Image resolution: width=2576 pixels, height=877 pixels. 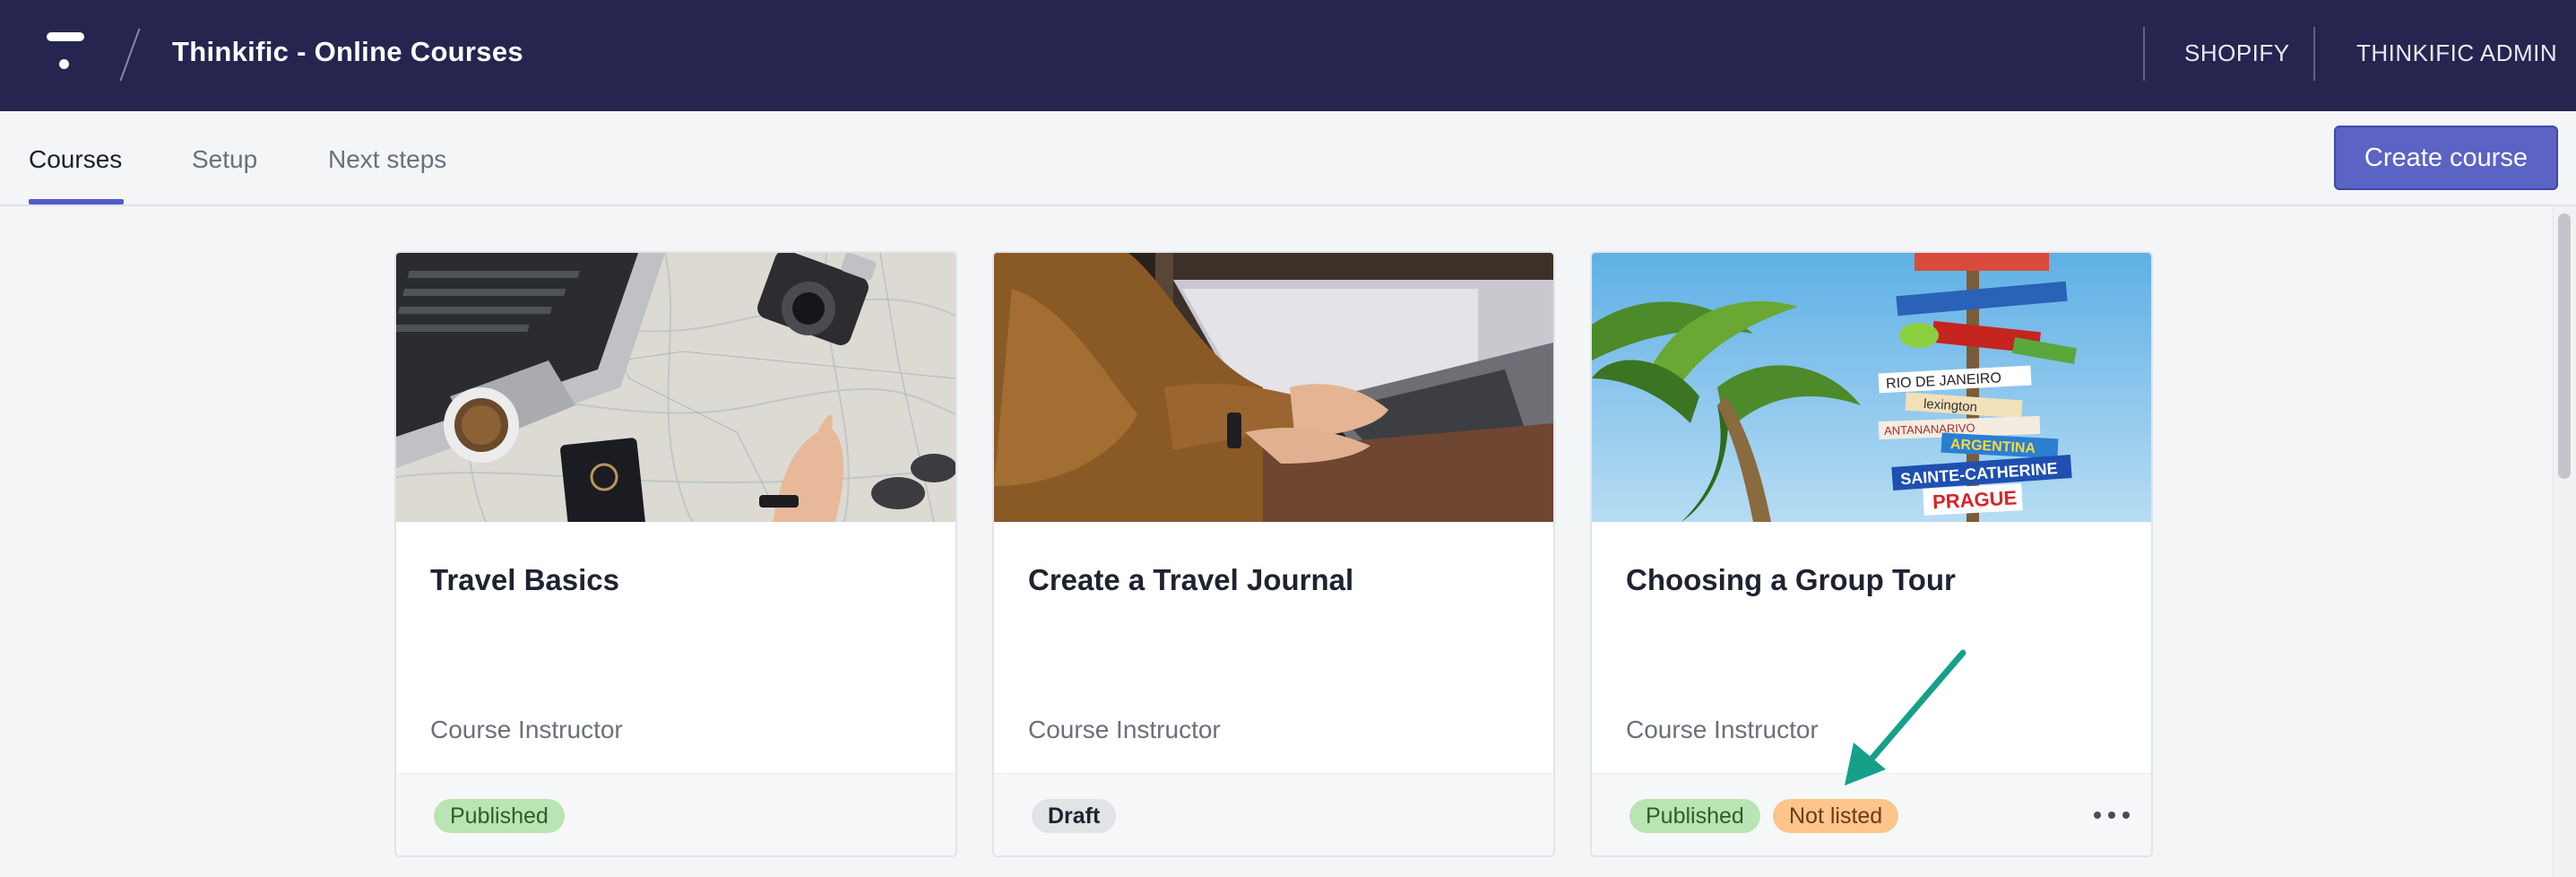 I want to click on svg-text: PRAGUE, so click(x=1974, y=499).